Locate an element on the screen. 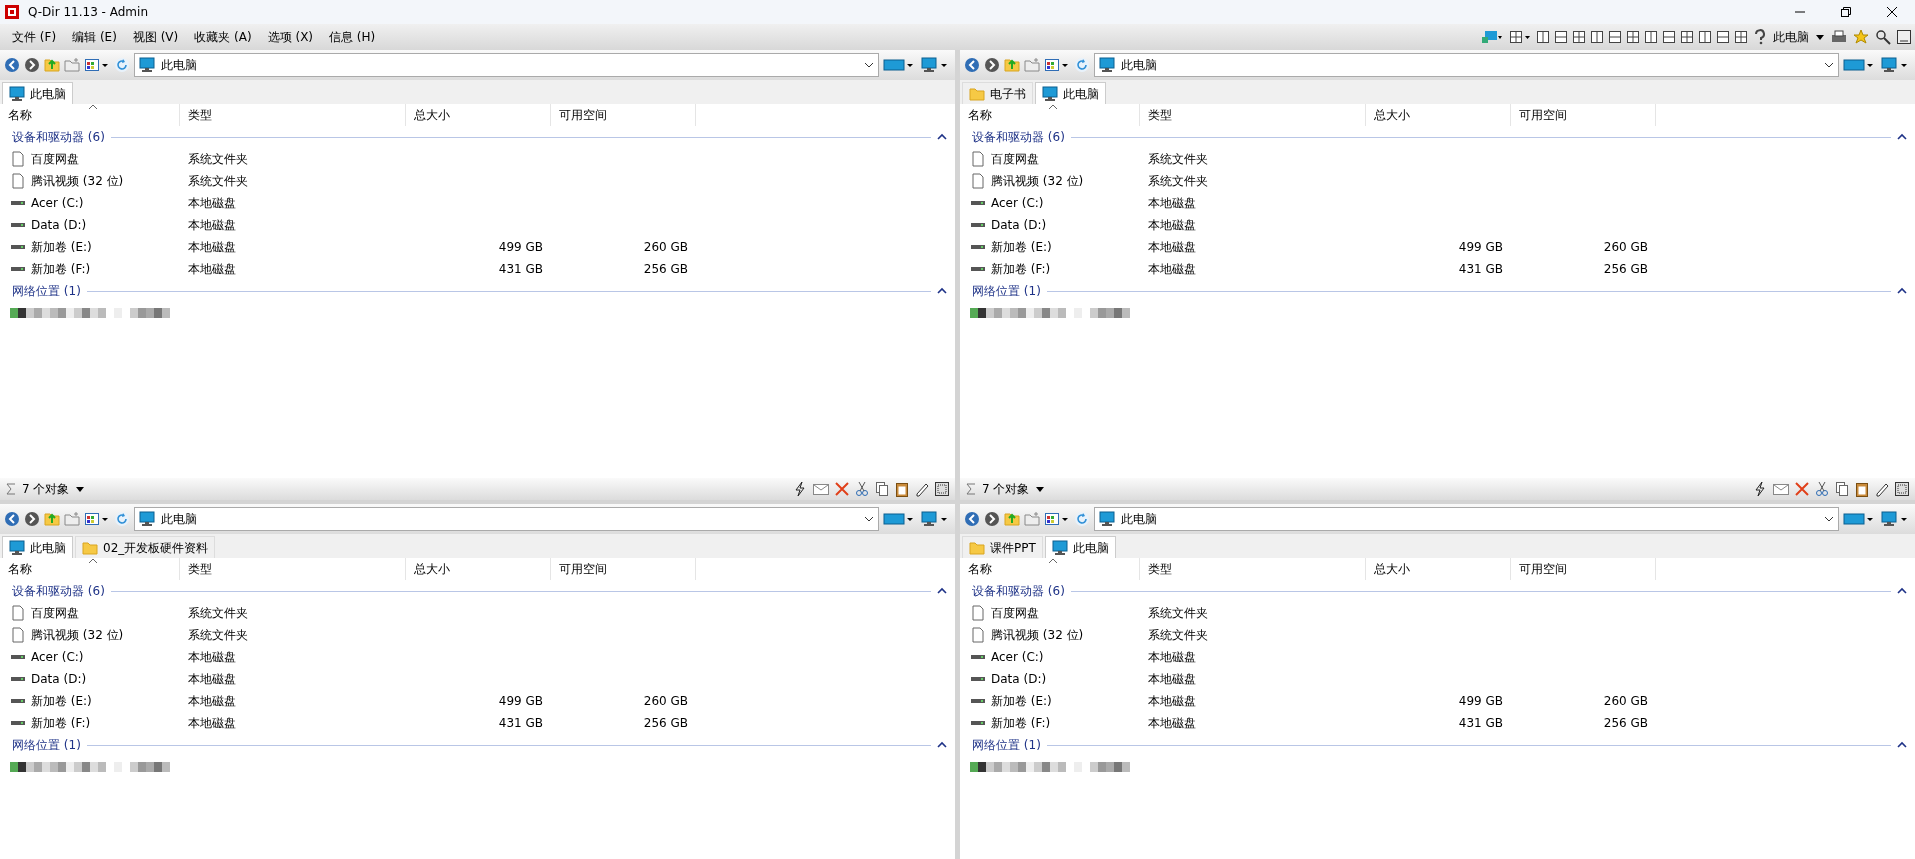 The height and width of the screenshot is (859, 1915). network-icon is located at coordinates (1492, 37).